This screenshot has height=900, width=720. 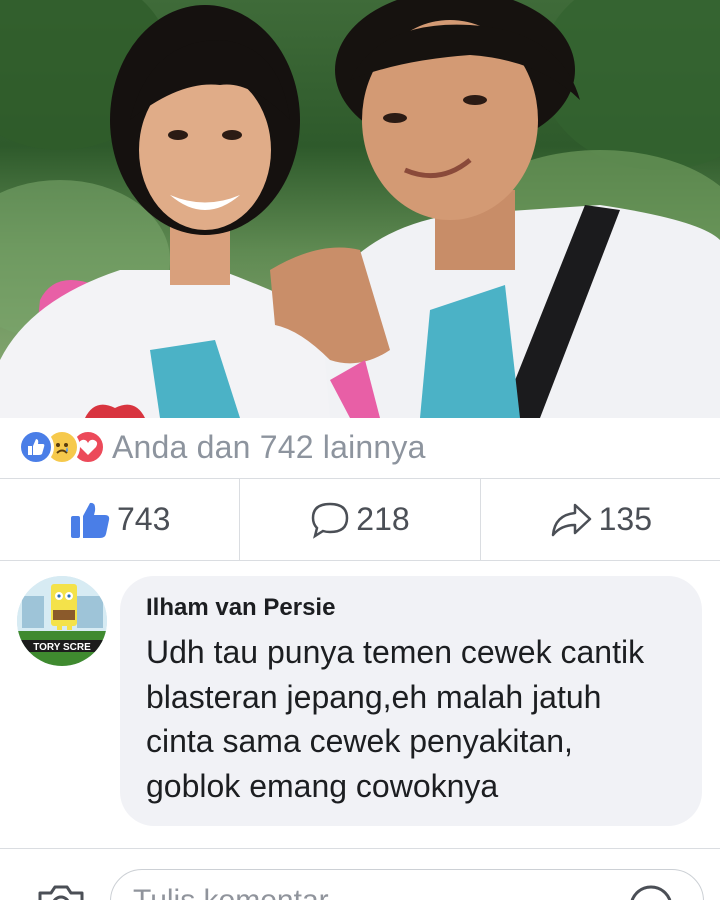 I want to click on reactions-summary: Anda dan 742 lainnya, so click(x=360, y=447).